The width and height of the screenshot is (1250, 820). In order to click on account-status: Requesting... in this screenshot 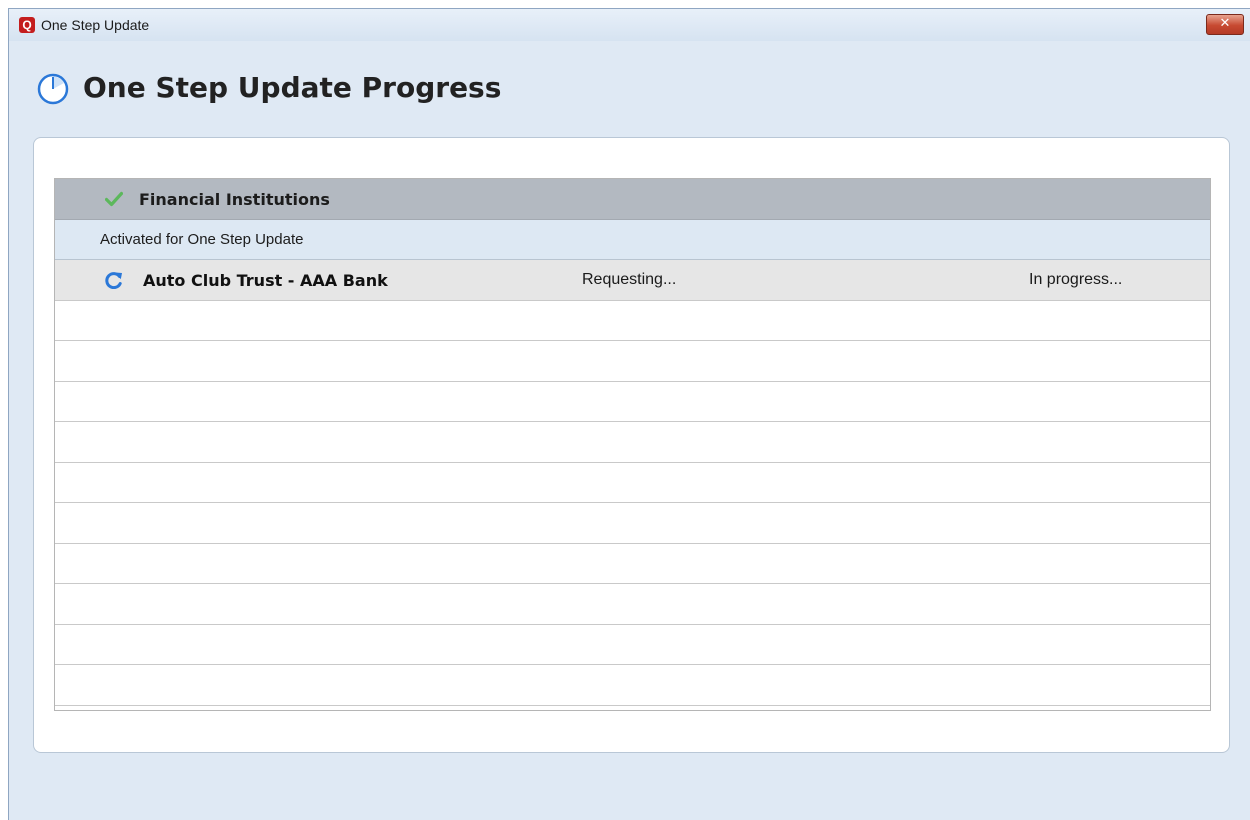, I will do `click(629, 279)`.